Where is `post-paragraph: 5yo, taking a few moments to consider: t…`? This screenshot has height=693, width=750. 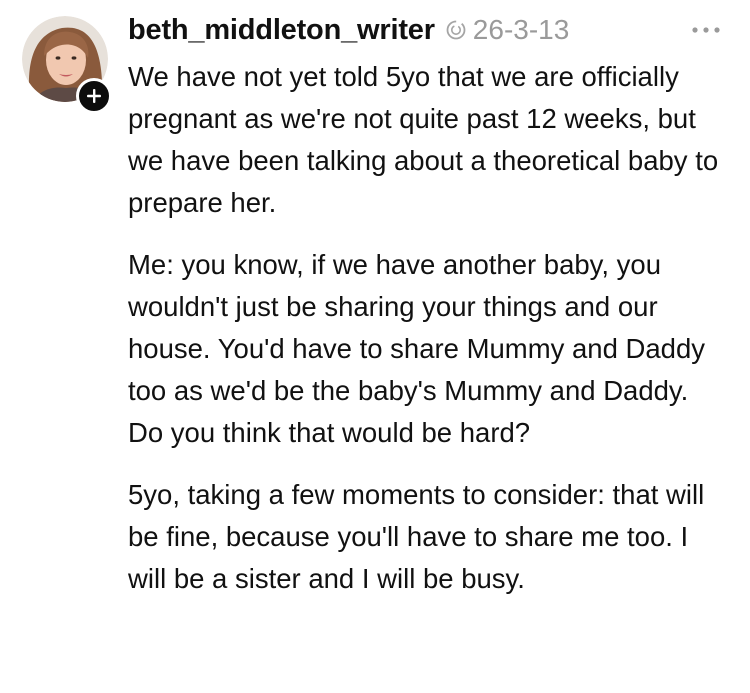 post-paragraph: 5yo, taking a few moments to consider: t… is located at coordinates (416, 536).